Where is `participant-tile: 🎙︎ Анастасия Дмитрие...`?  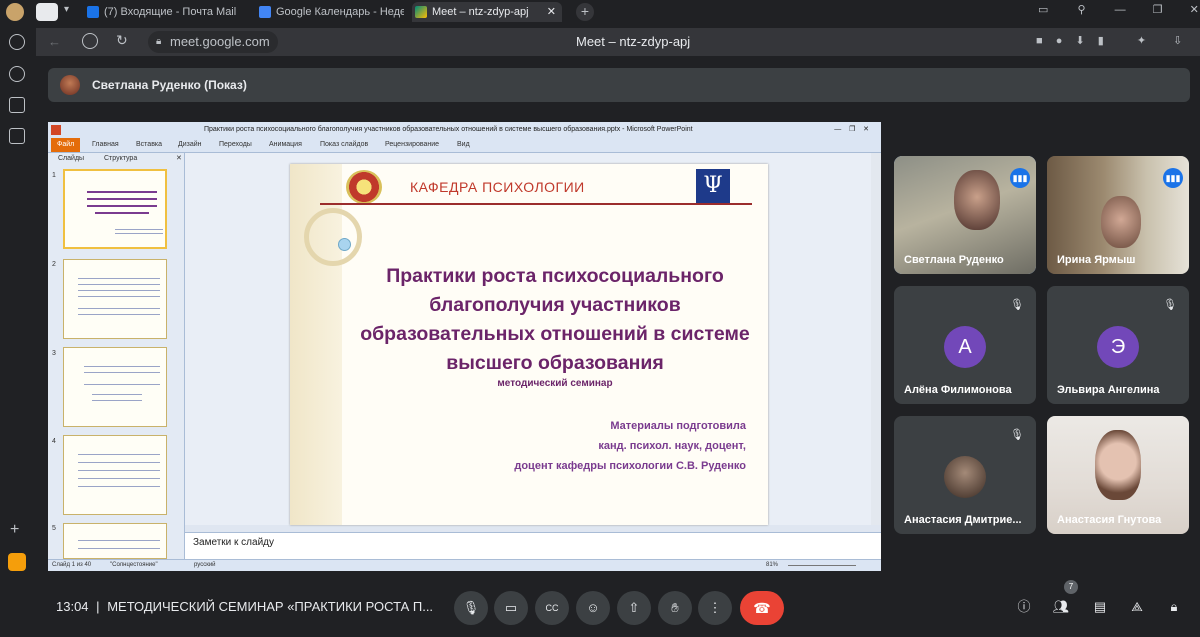 participant-tile: 🎙︎ Анастасия Дмитрие... is located at coordinates (965, 475).